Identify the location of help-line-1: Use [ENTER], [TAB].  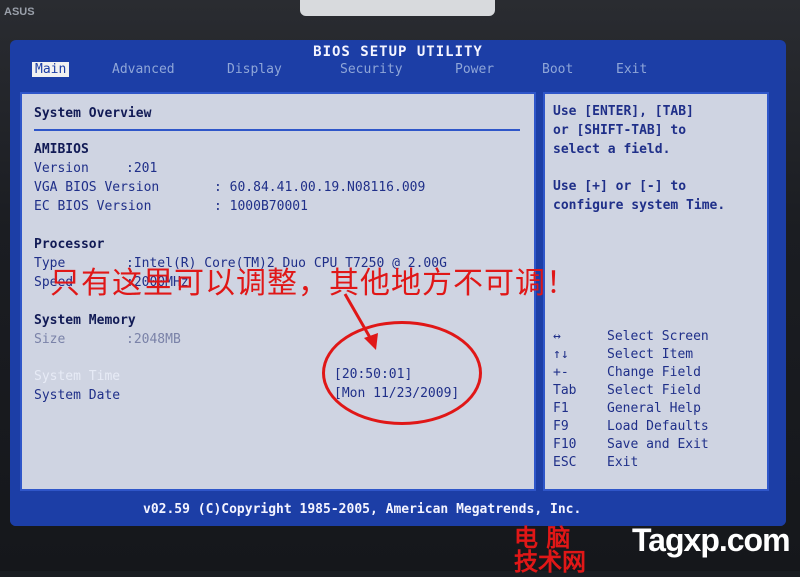
(623, 111).